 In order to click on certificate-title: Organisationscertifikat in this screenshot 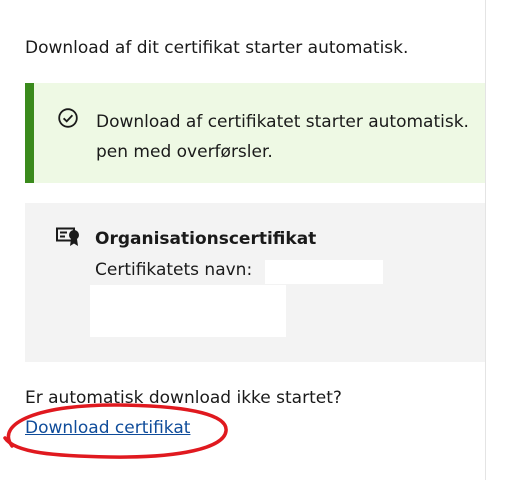, I will do `click(206, 239)`.